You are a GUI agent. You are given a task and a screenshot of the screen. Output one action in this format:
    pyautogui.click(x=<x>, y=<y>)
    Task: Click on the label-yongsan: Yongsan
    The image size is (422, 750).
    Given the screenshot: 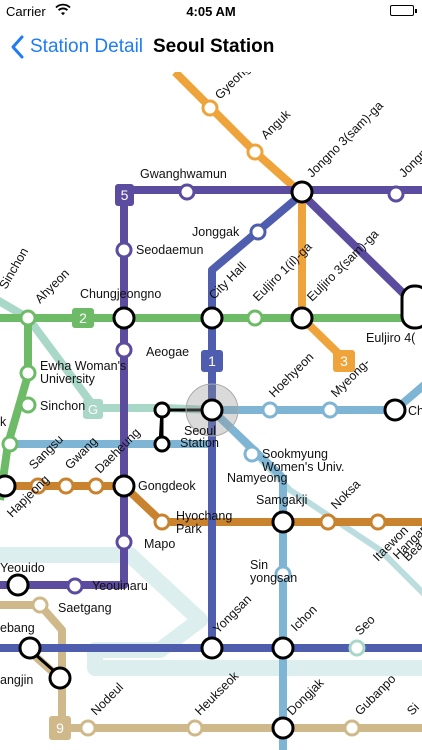 What is the action you would take?
    pyautogui.click(x=232, y=614)
    